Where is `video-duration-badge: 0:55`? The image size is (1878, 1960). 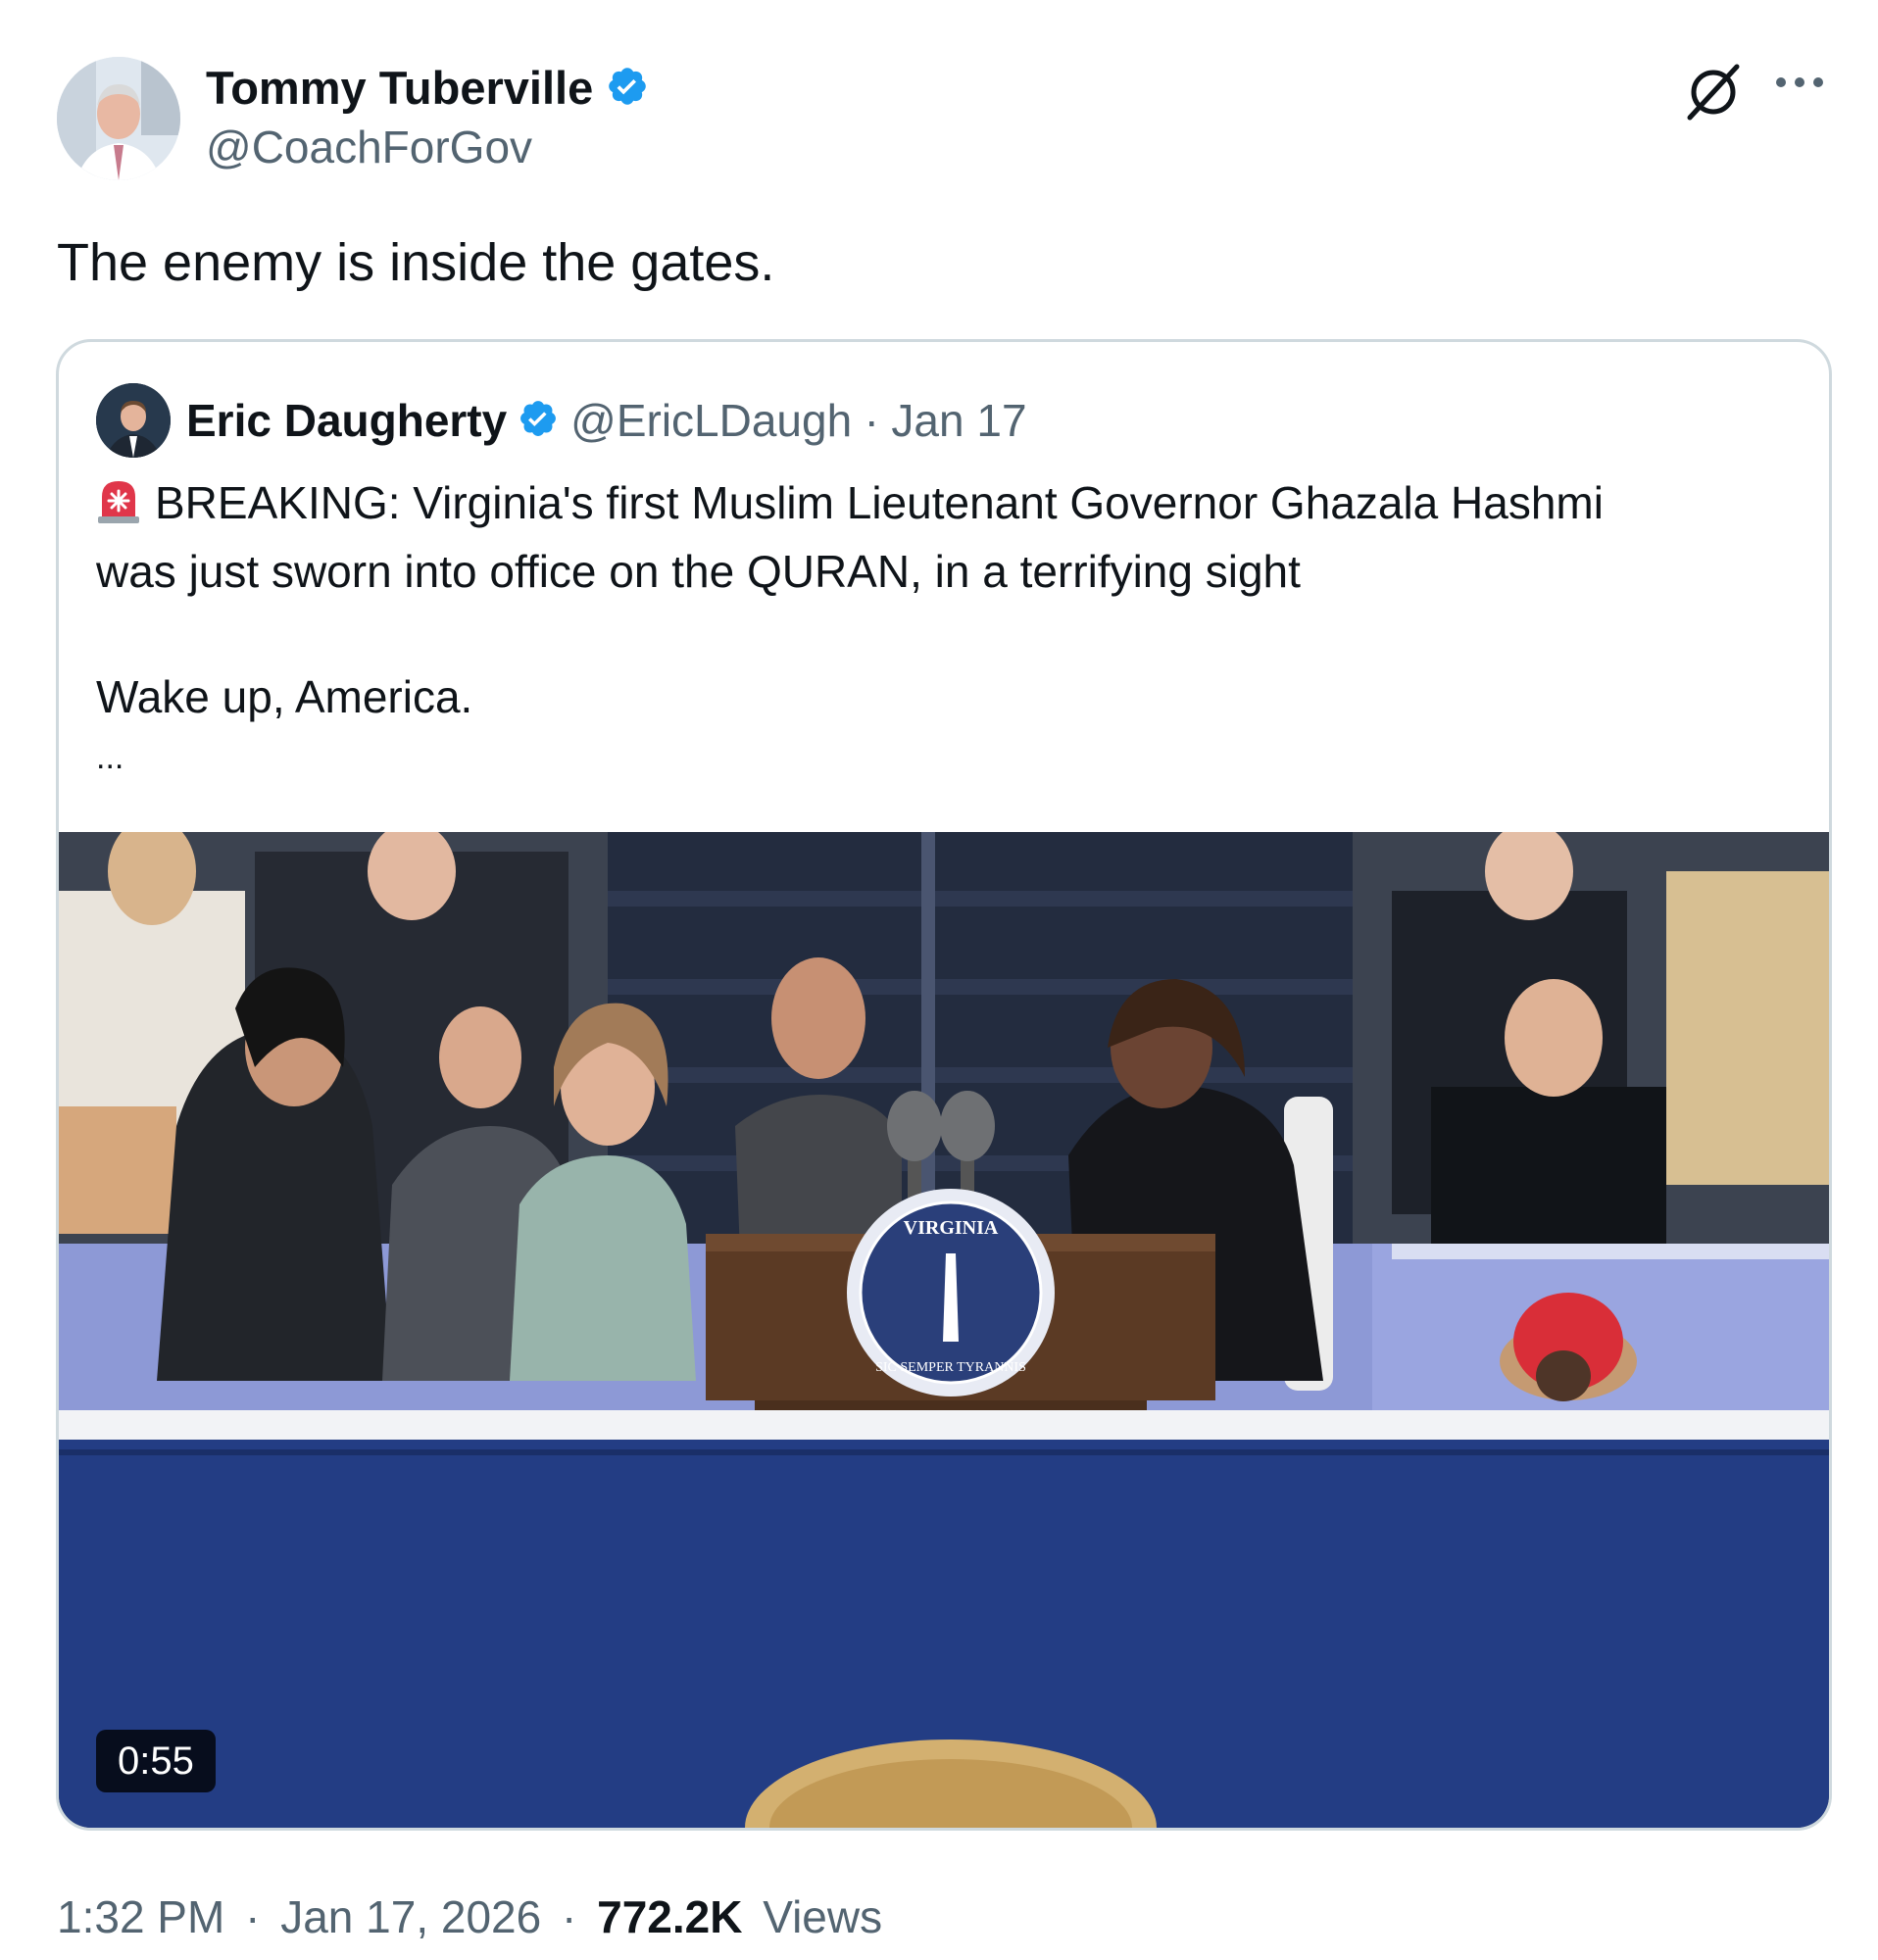
video-duration-badge: 0:55 is located at coordinates (156, 1761).